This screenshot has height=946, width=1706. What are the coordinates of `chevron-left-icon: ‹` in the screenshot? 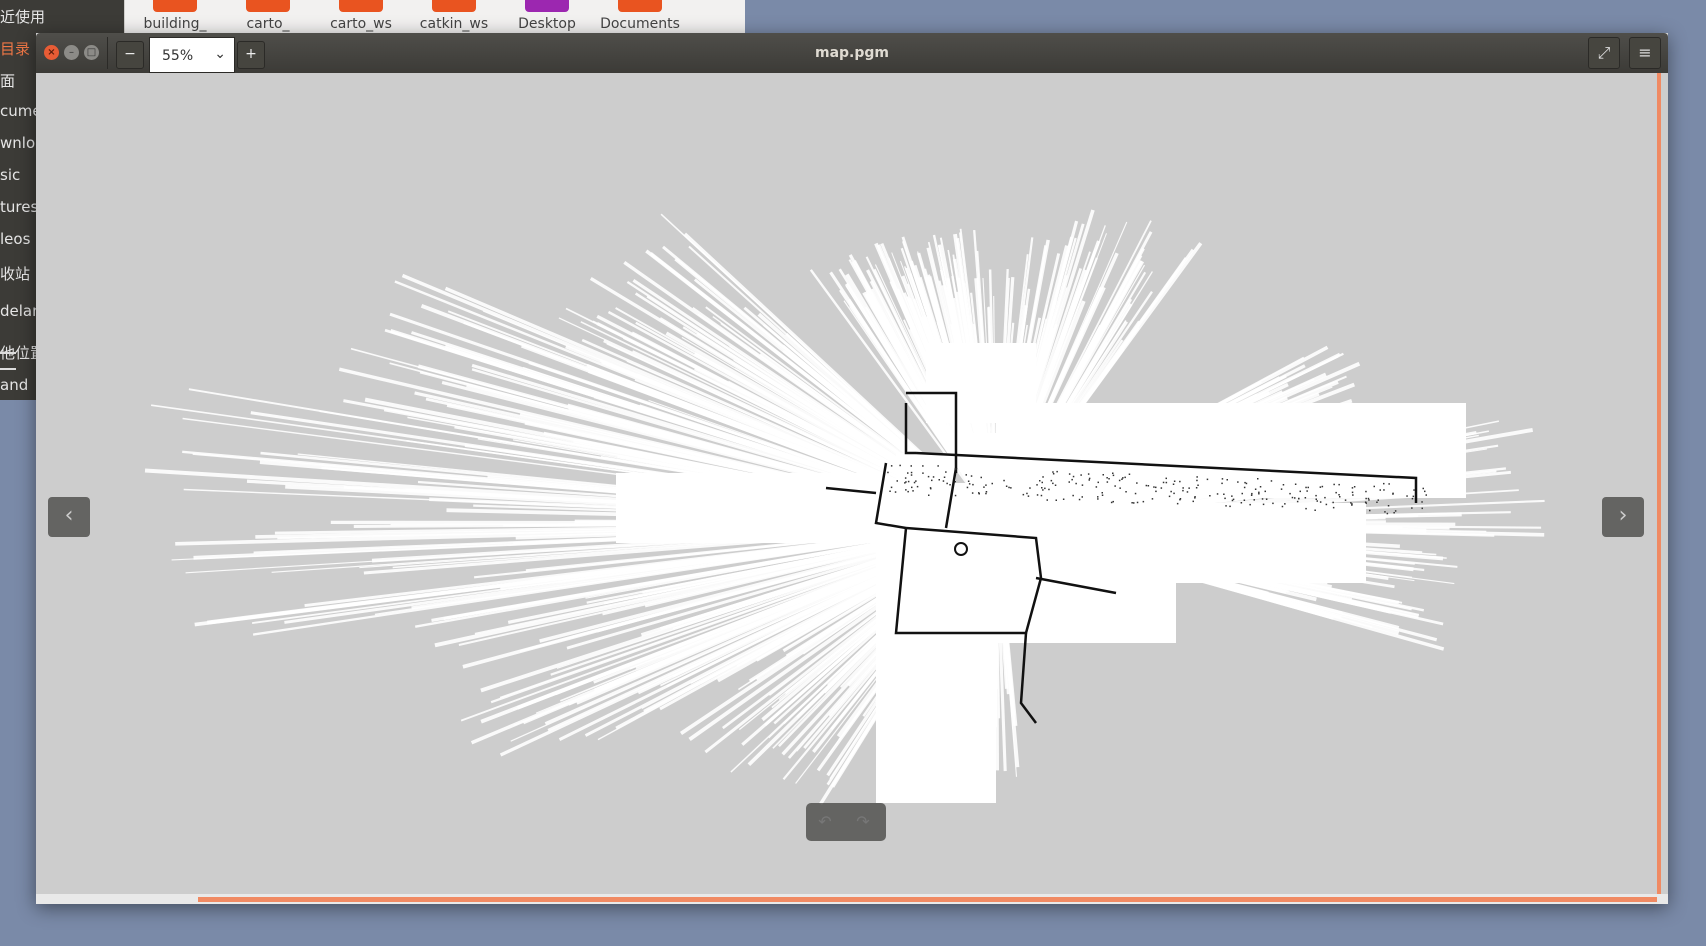 It's located at (69, 515).